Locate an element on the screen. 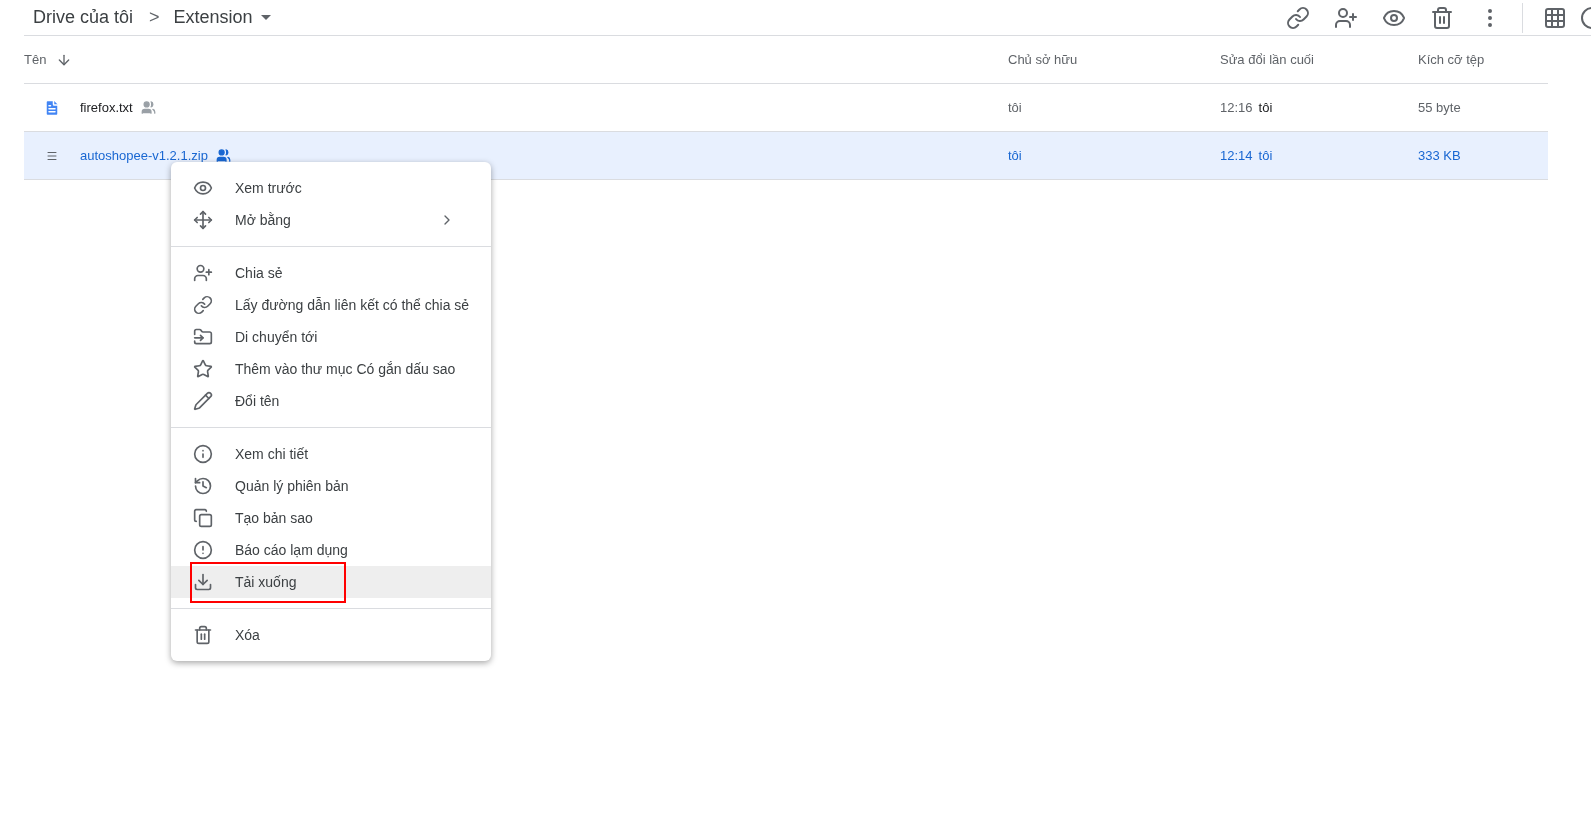 This screenshot has width=1591, height=831. menu-item: Đổi tên is located at coordinates (331, 401).